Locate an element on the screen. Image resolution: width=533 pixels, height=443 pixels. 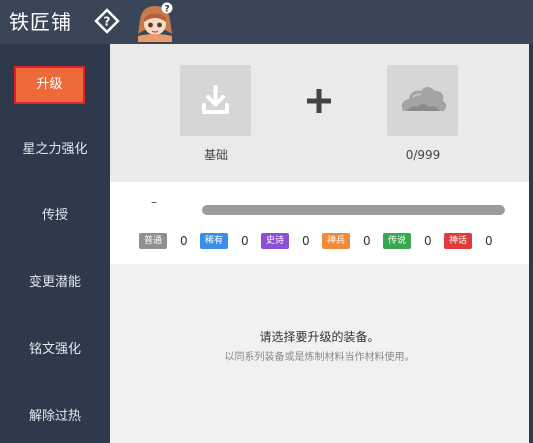
rarity-badge-mythic: 神话 is located at coordinates (458, 241).